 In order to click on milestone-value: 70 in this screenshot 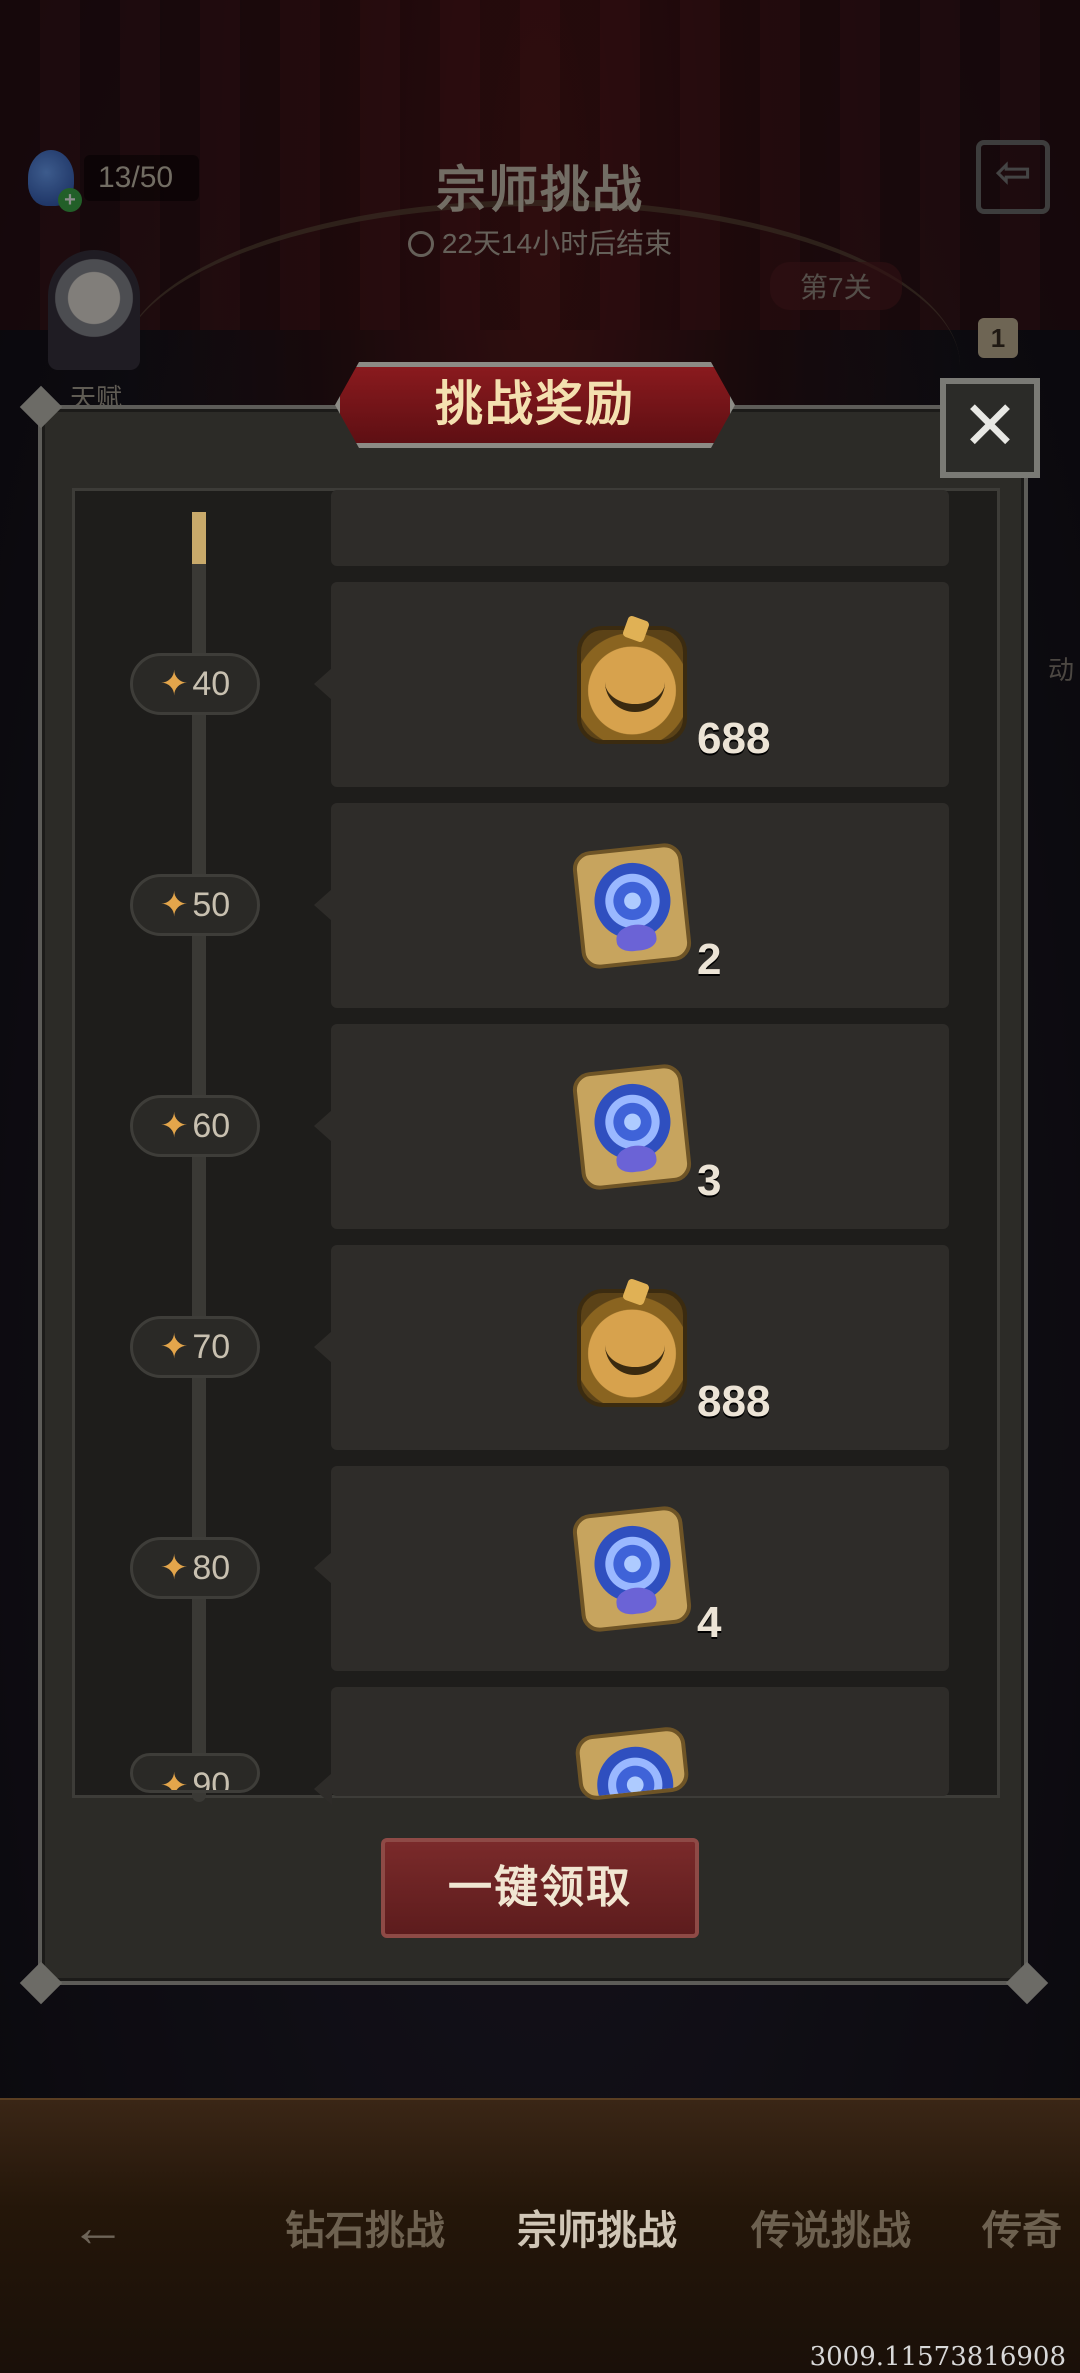, I will do `click(211, 1346)`.